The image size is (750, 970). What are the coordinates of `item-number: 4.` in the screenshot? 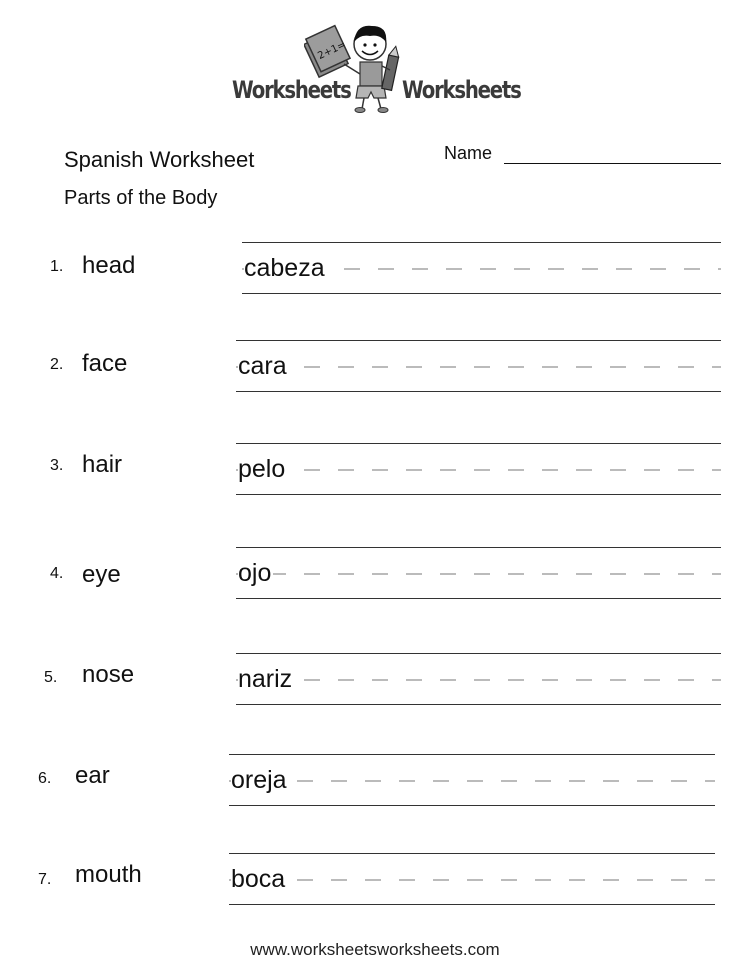 It's located at (57, 573).